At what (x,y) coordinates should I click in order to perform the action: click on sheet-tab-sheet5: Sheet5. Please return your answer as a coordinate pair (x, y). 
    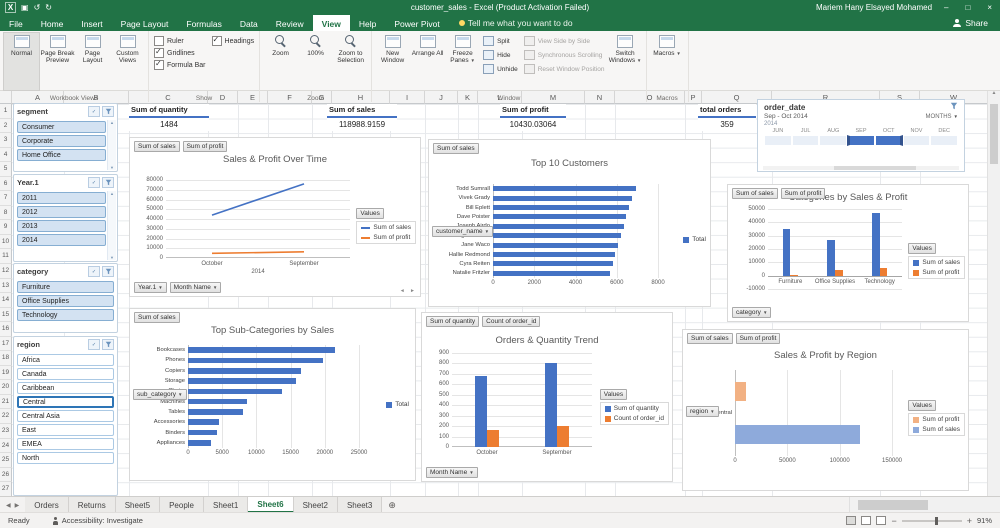
    Looking at the image, I should click on (138, 505).